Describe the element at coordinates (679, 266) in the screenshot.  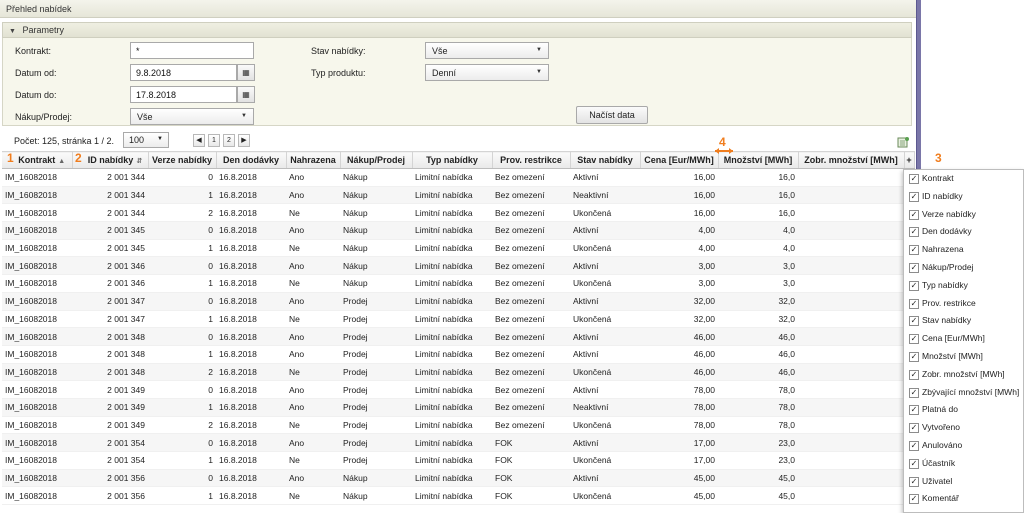
I see `table-cell: 3,00` at that location.